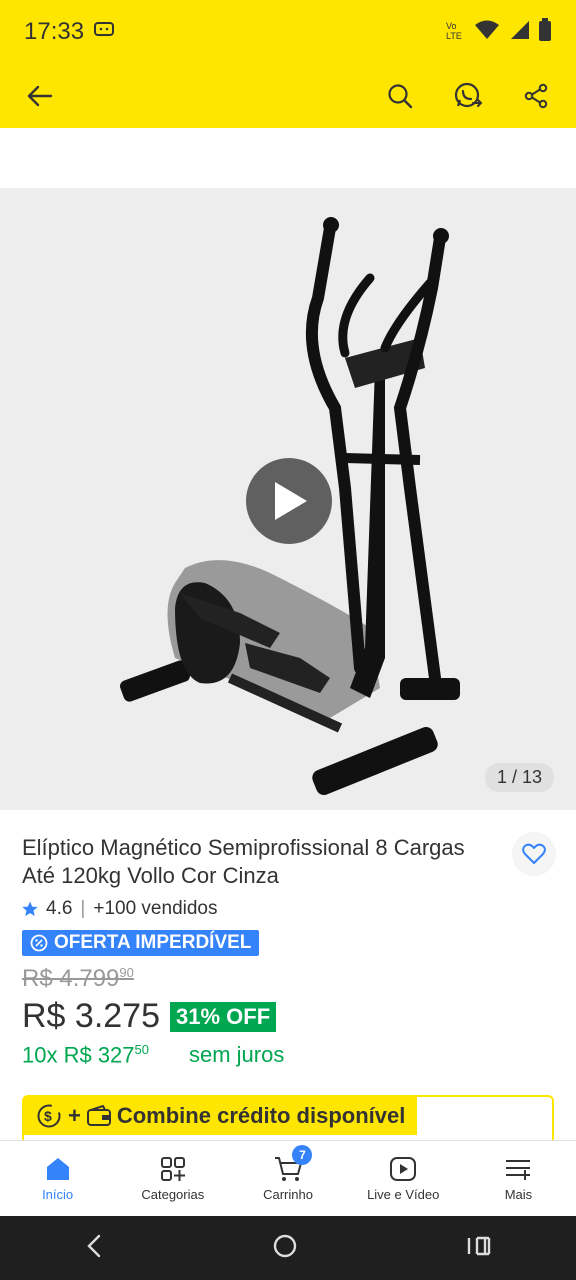 Image resolution: width=576 pixels, height=1280 pixels. What do you see at coordinates (30, 908) in the screenshot?
I see `star-icon` at bounding box center [30, 908].